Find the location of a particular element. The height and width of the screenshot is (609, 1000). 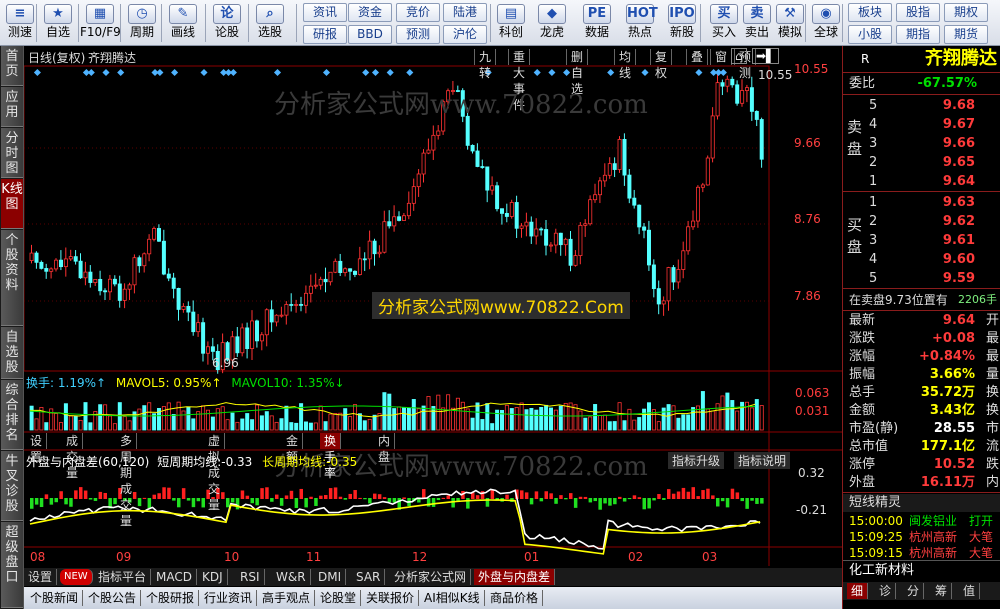

toolbar-small-button-12: 期指 is located at coordinates (918, 34).